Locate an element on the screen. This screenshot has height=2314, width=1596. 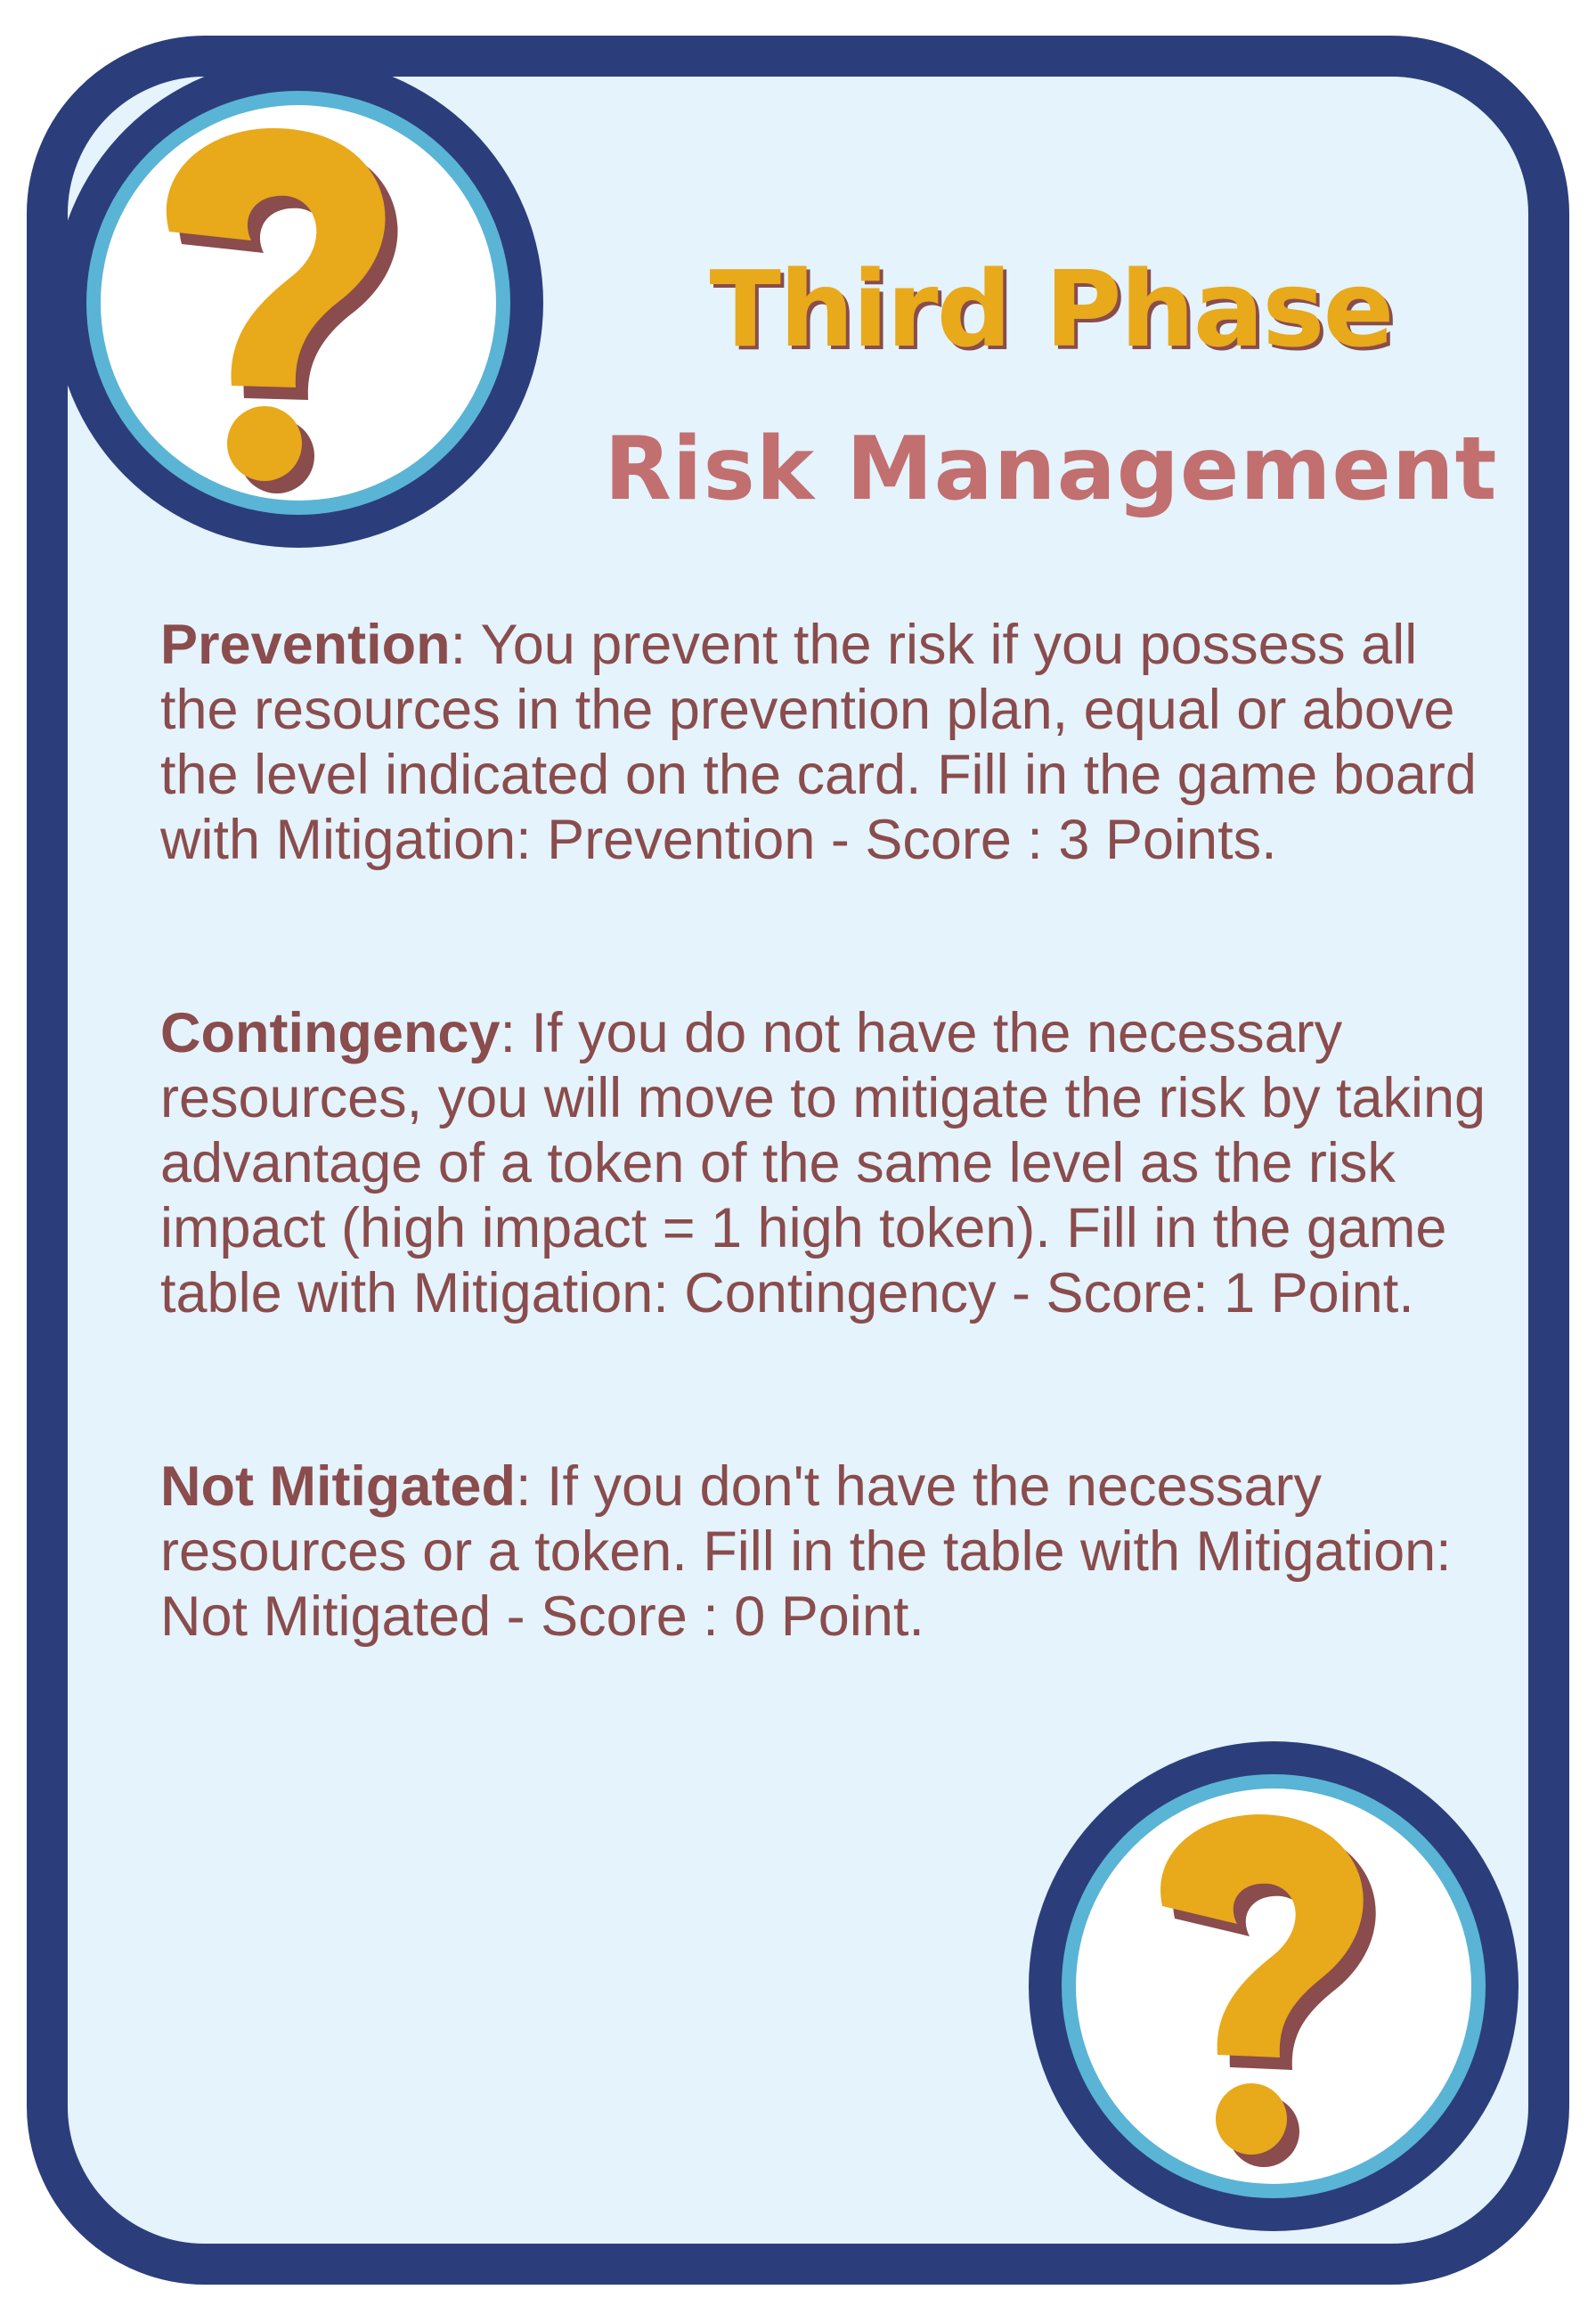
card-title: Third Phase is located at coordinates (1051, 309).